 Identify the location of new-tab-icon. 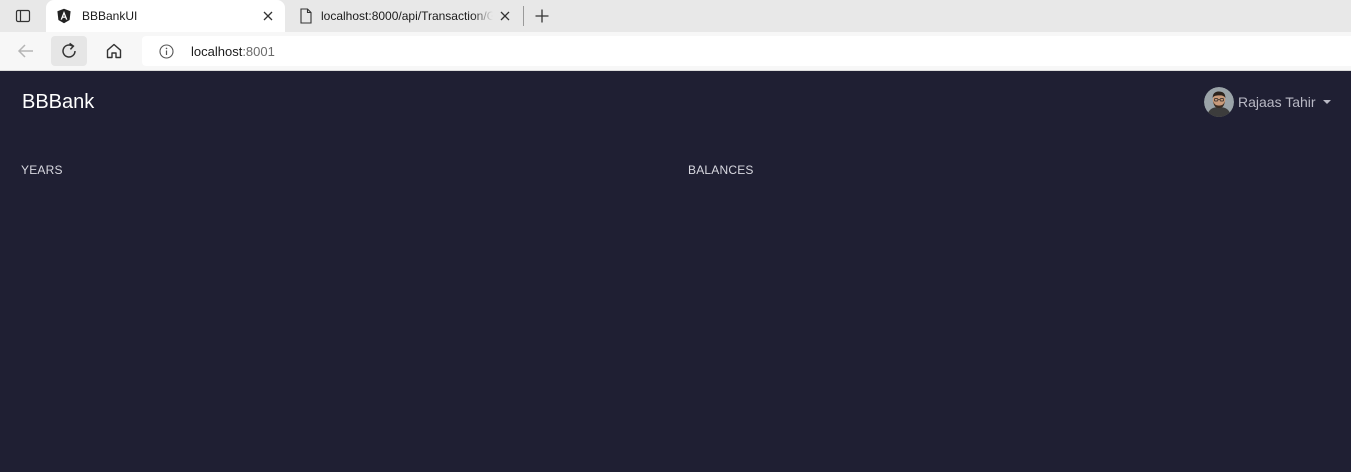
(542, 16).